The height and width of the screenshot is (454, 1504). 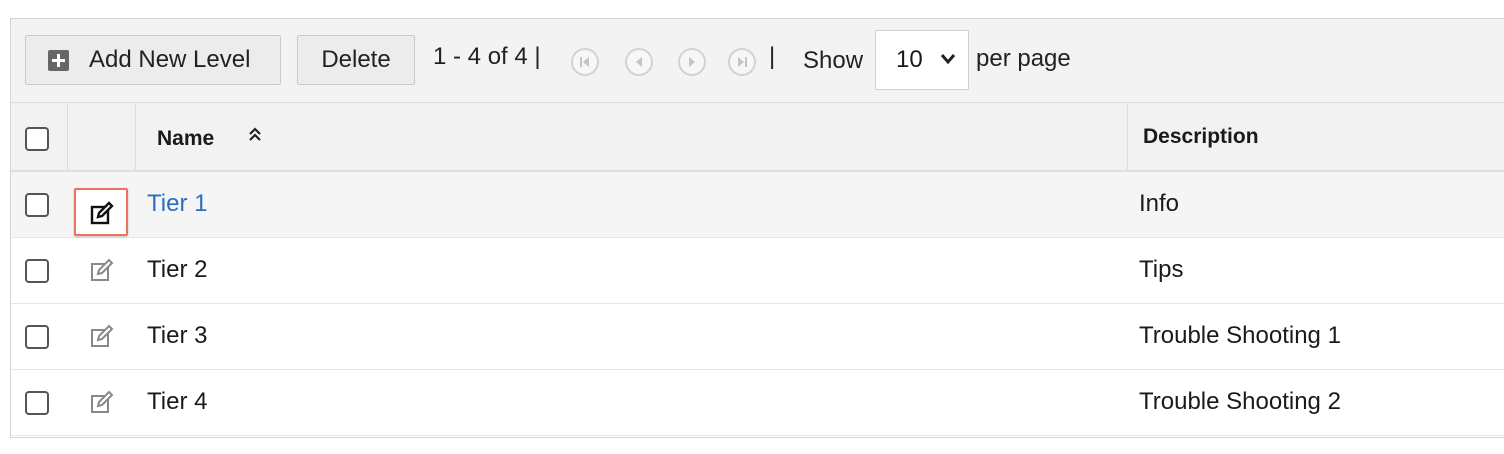 I want to click on delete-button: Delete, so click(x=356, y=60).